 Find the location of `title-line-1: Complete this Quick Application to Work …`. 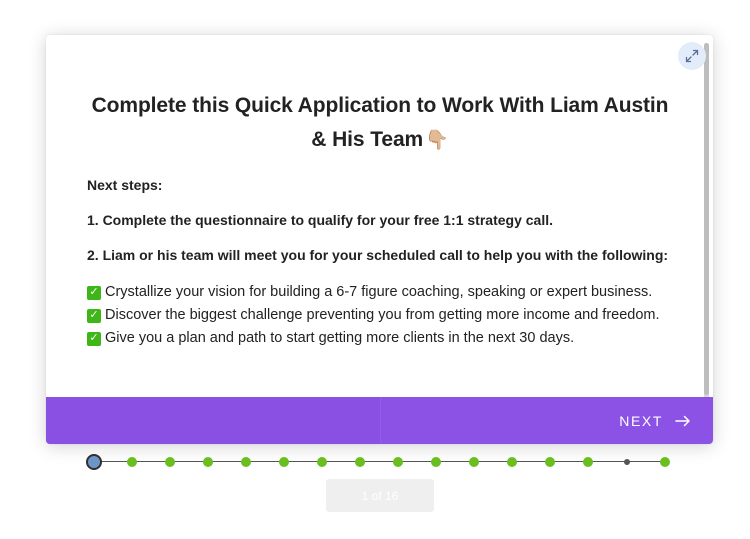

title-line-1: Complete this Quick Application to Work … is located at coordinates (380, 105).